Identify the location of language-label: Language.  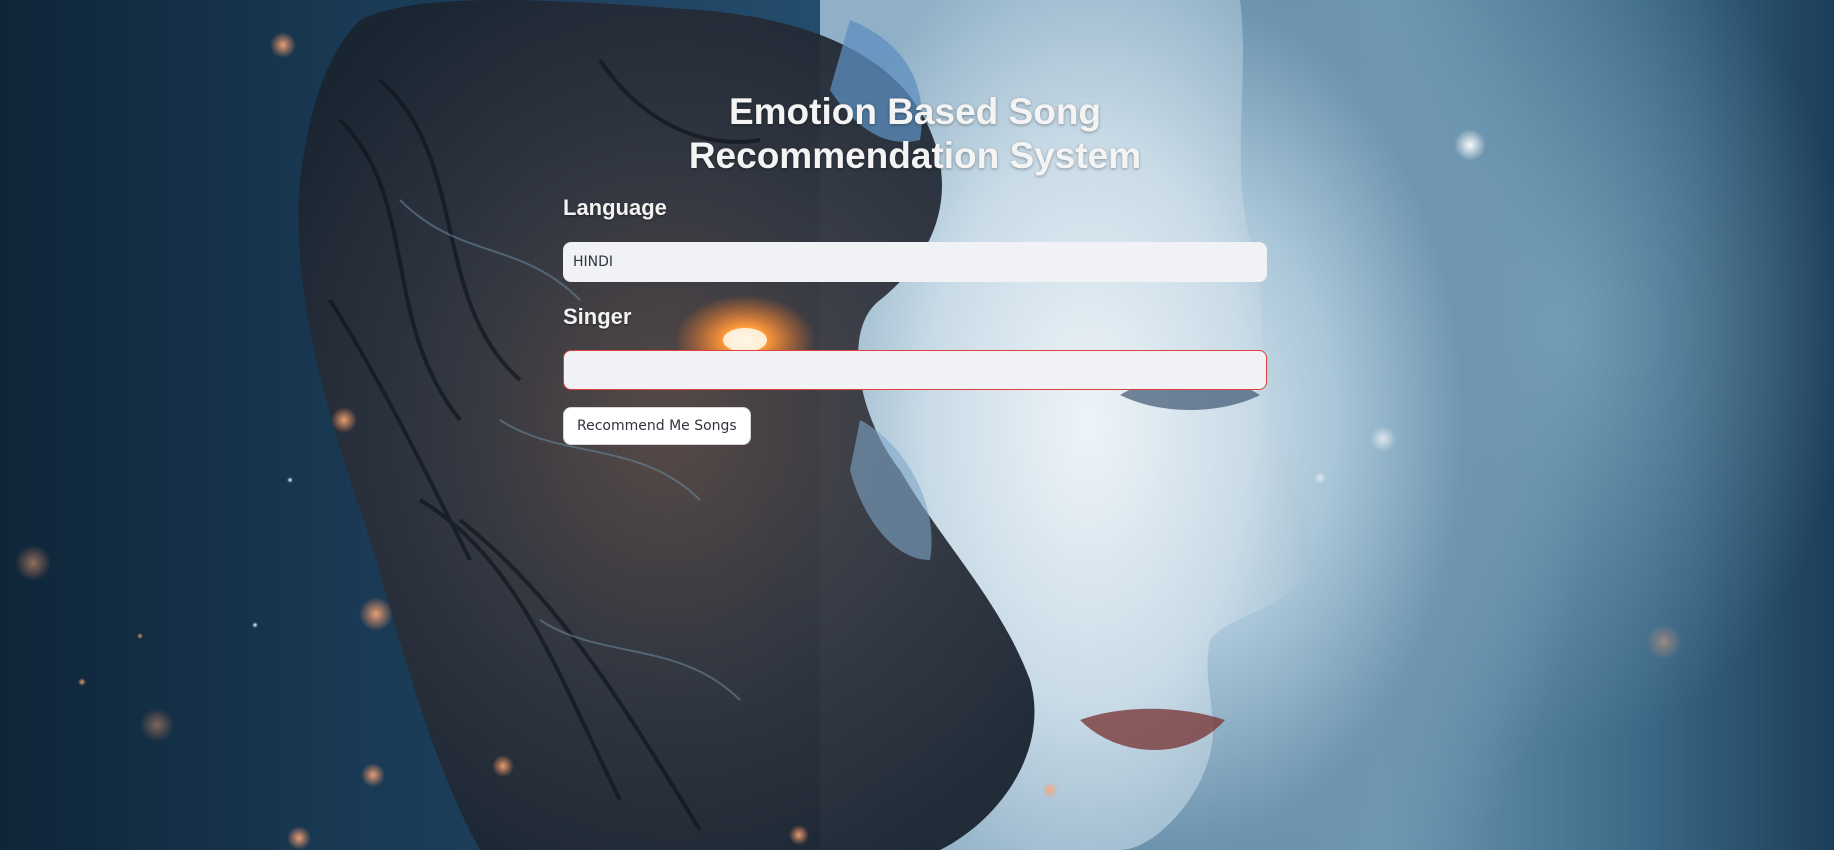
(615, 207).